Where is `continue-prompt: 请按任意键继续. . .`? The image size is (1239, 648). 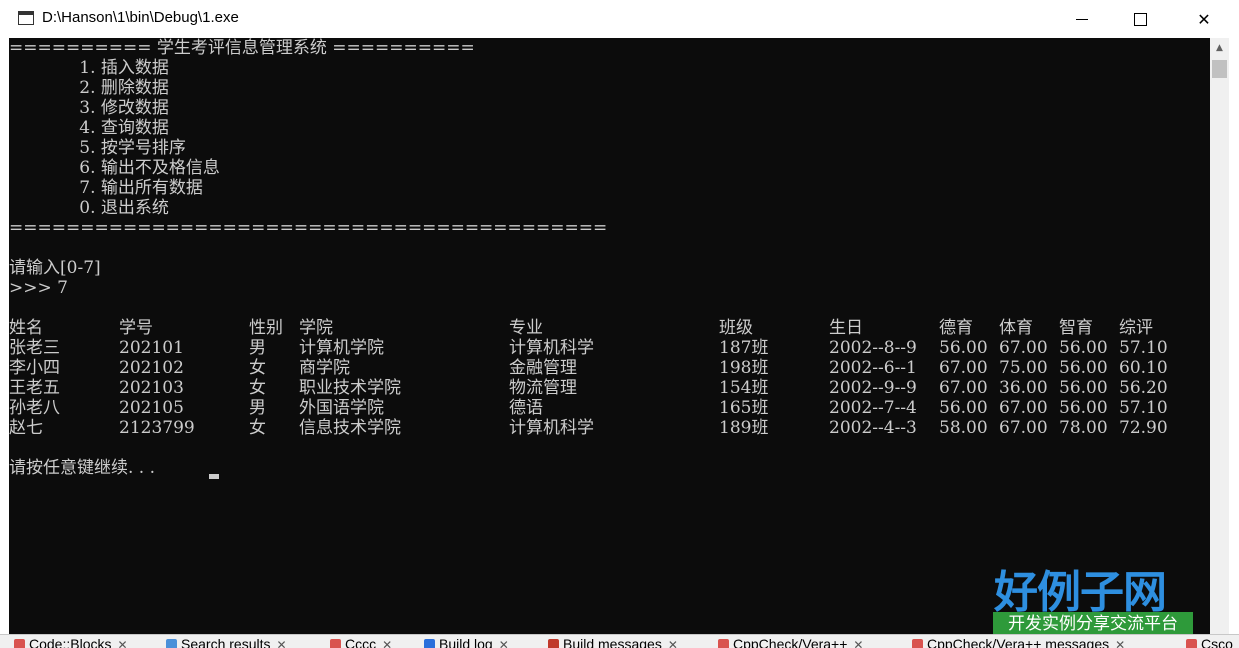
continue-prompt: 请按任意键继续. . . is located at coordinates (82, 468).